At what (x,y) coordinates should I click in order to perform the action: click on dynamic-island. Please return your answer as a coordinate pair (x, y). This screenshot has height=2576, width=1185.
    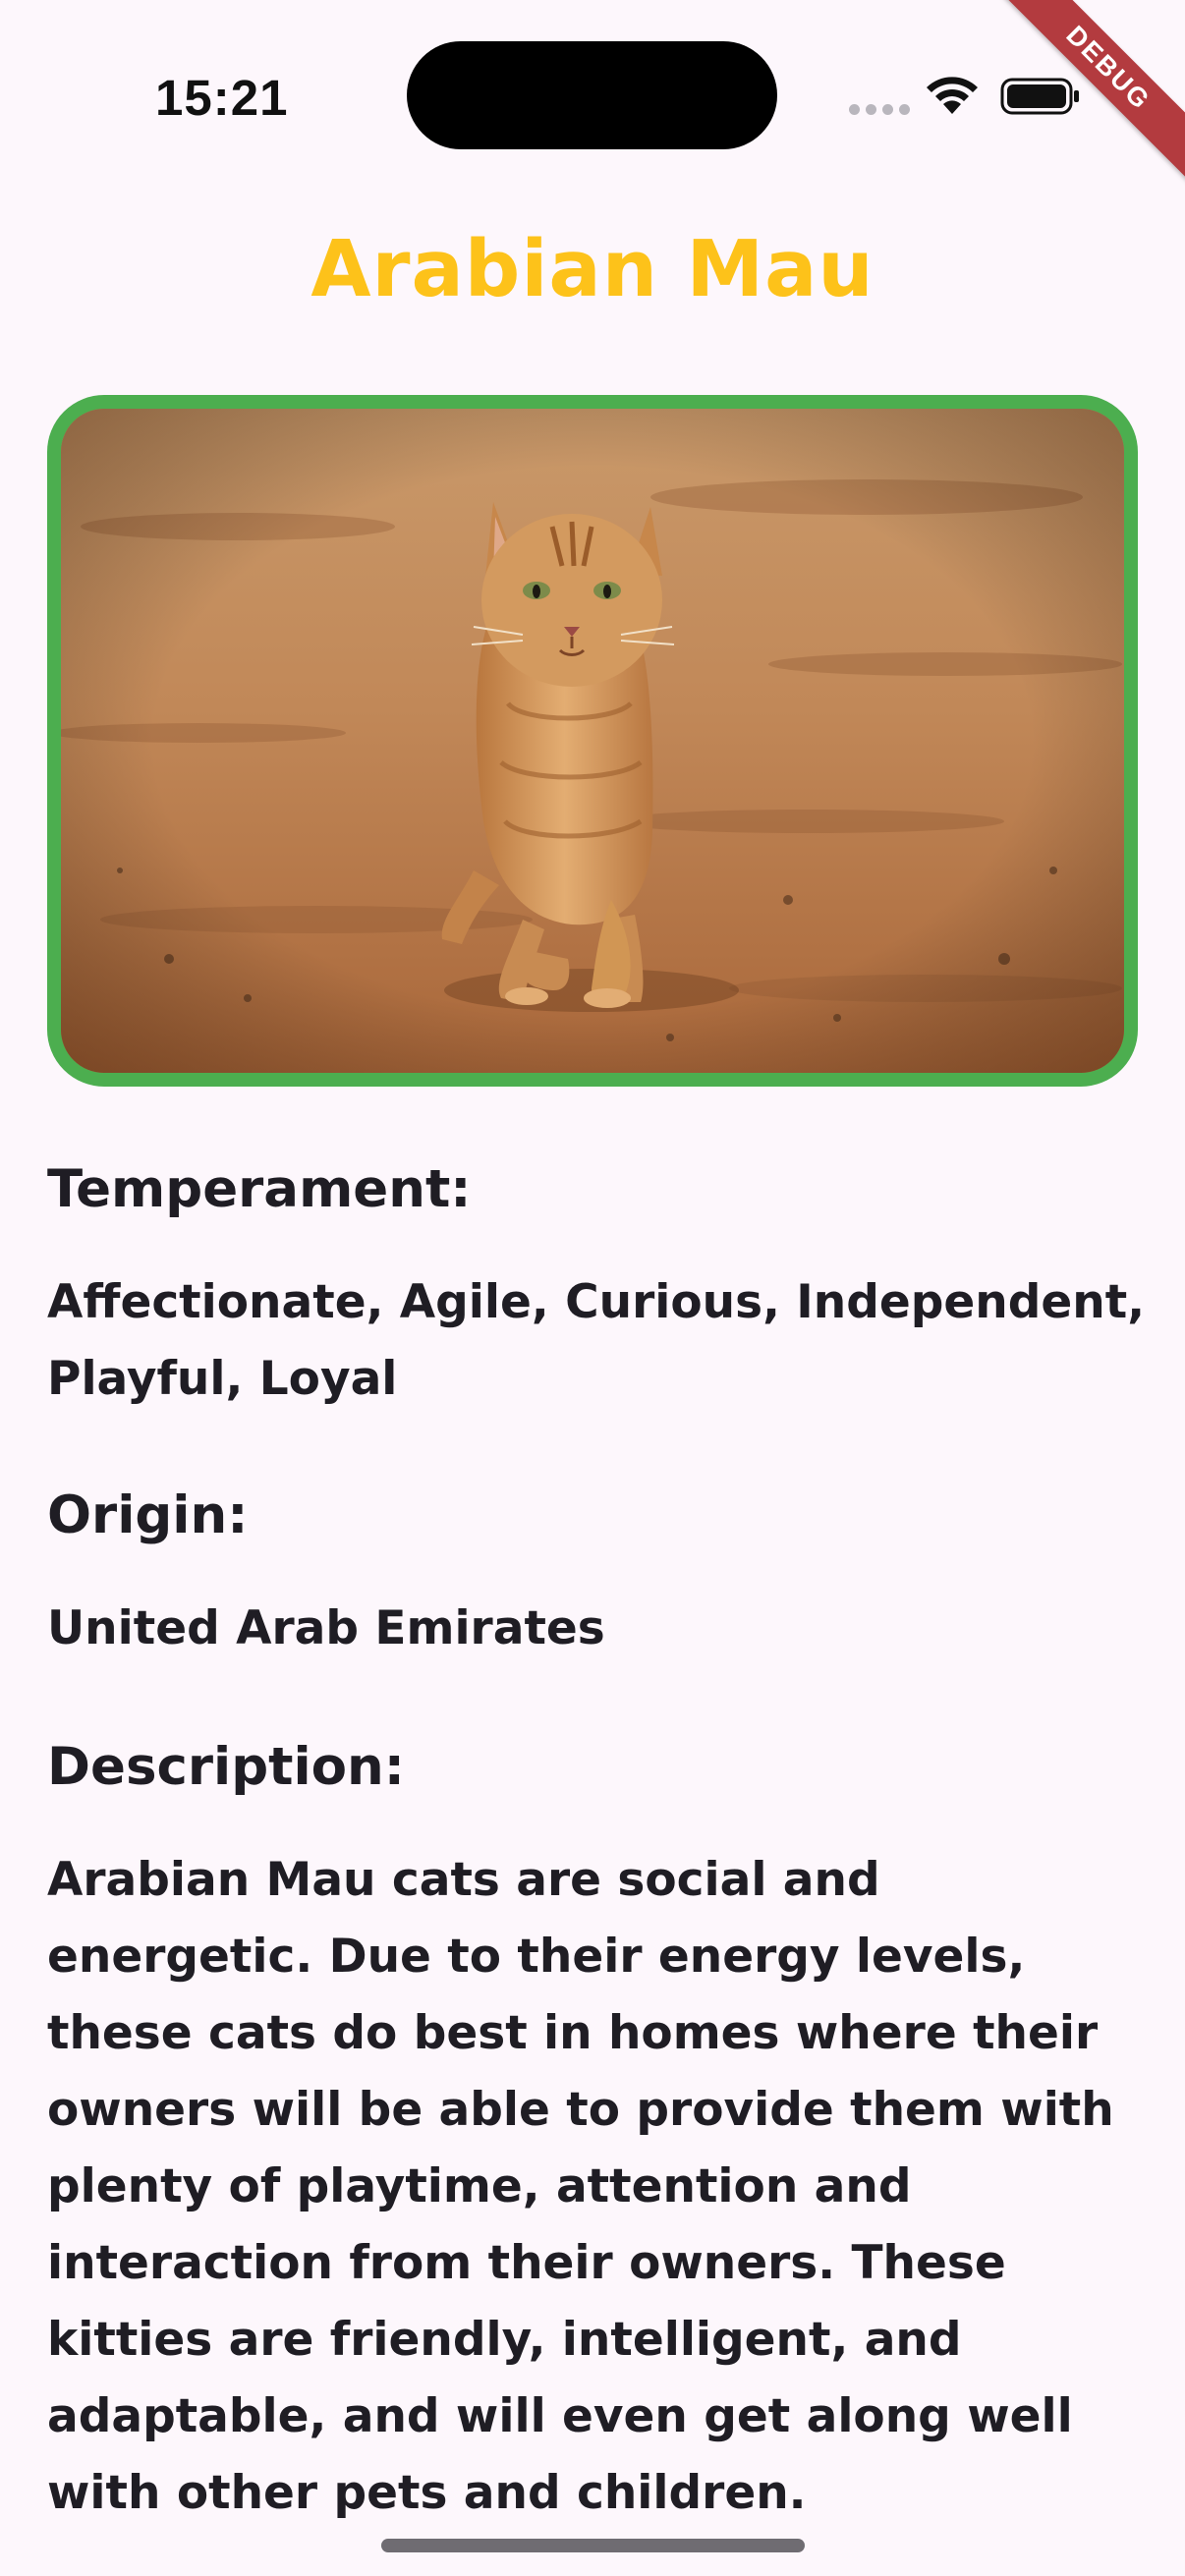
    Looking at the image, I should click on (592, 95).